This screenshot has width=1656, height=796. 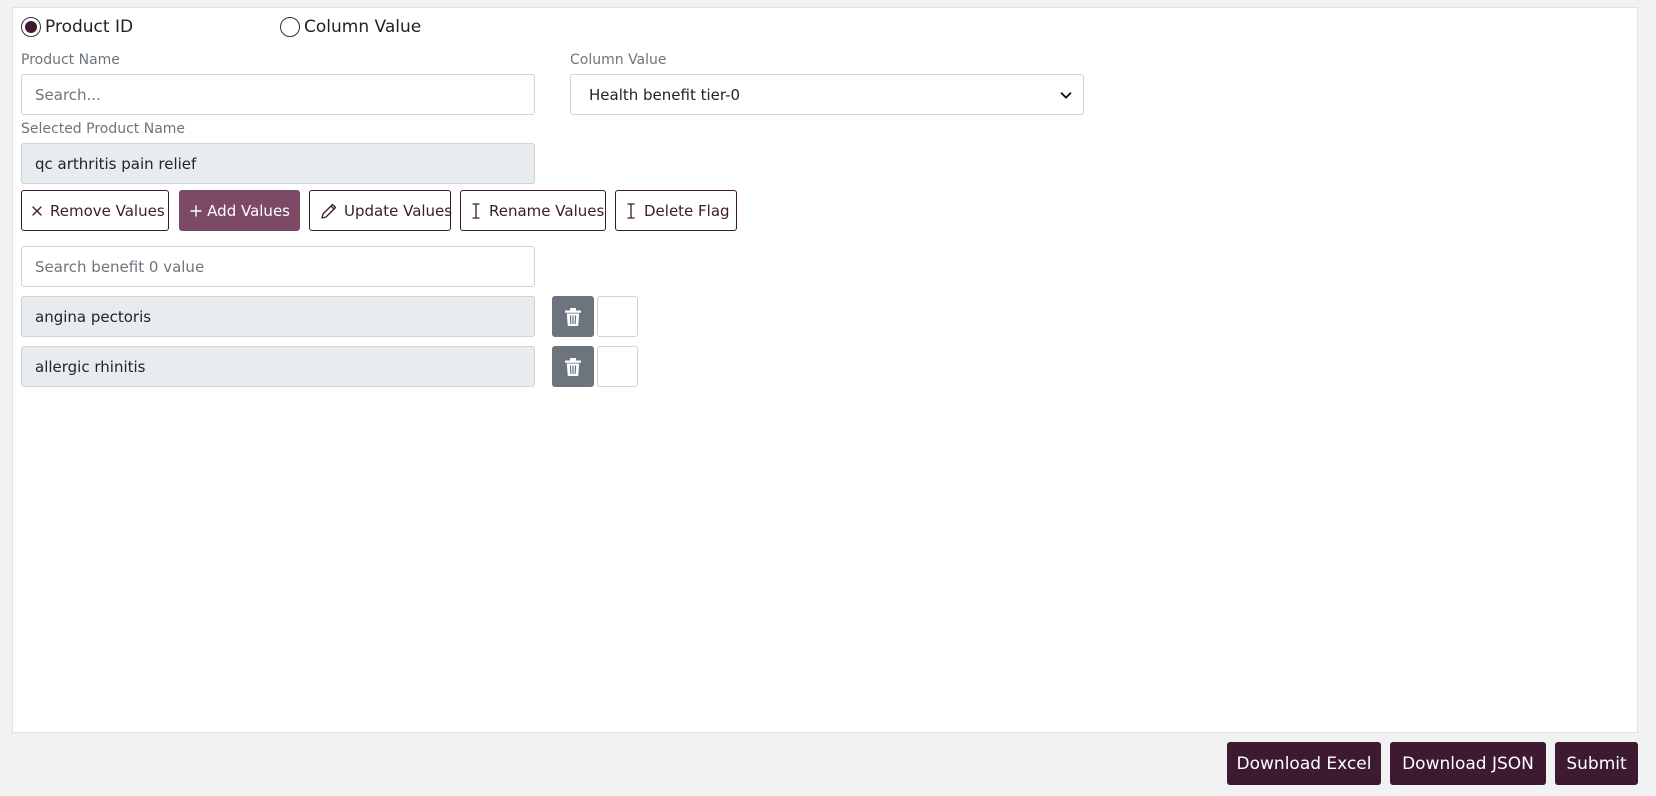 What do you see at coordinates (107, 210) in the screenshot?
I see `remove-values-label: Remove Values` at bounding box center [107, 210].